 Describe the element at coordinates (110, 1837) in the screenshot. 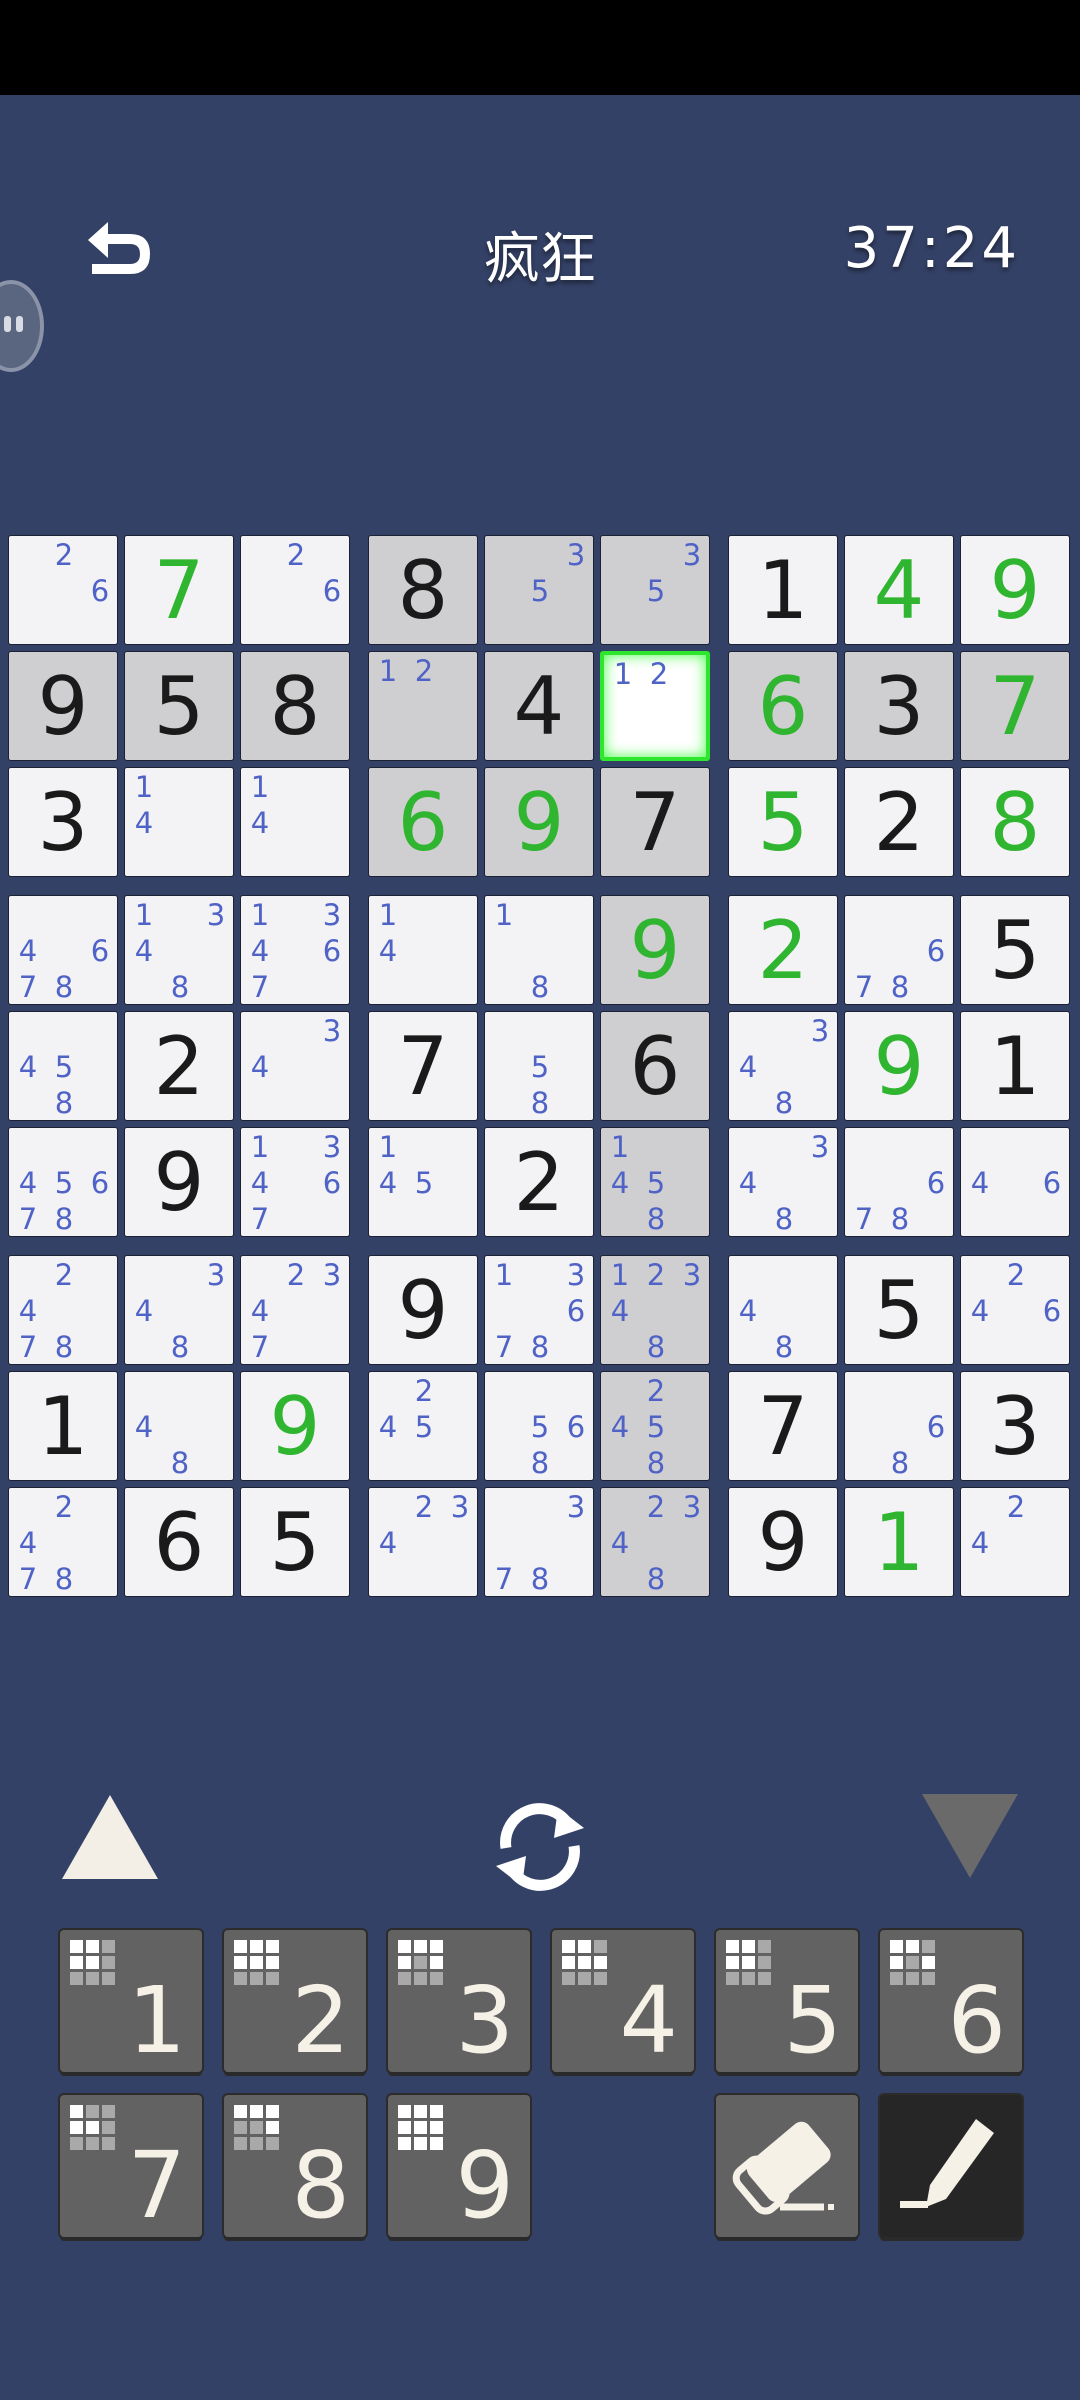

I see `arrow-up-button` at that location.